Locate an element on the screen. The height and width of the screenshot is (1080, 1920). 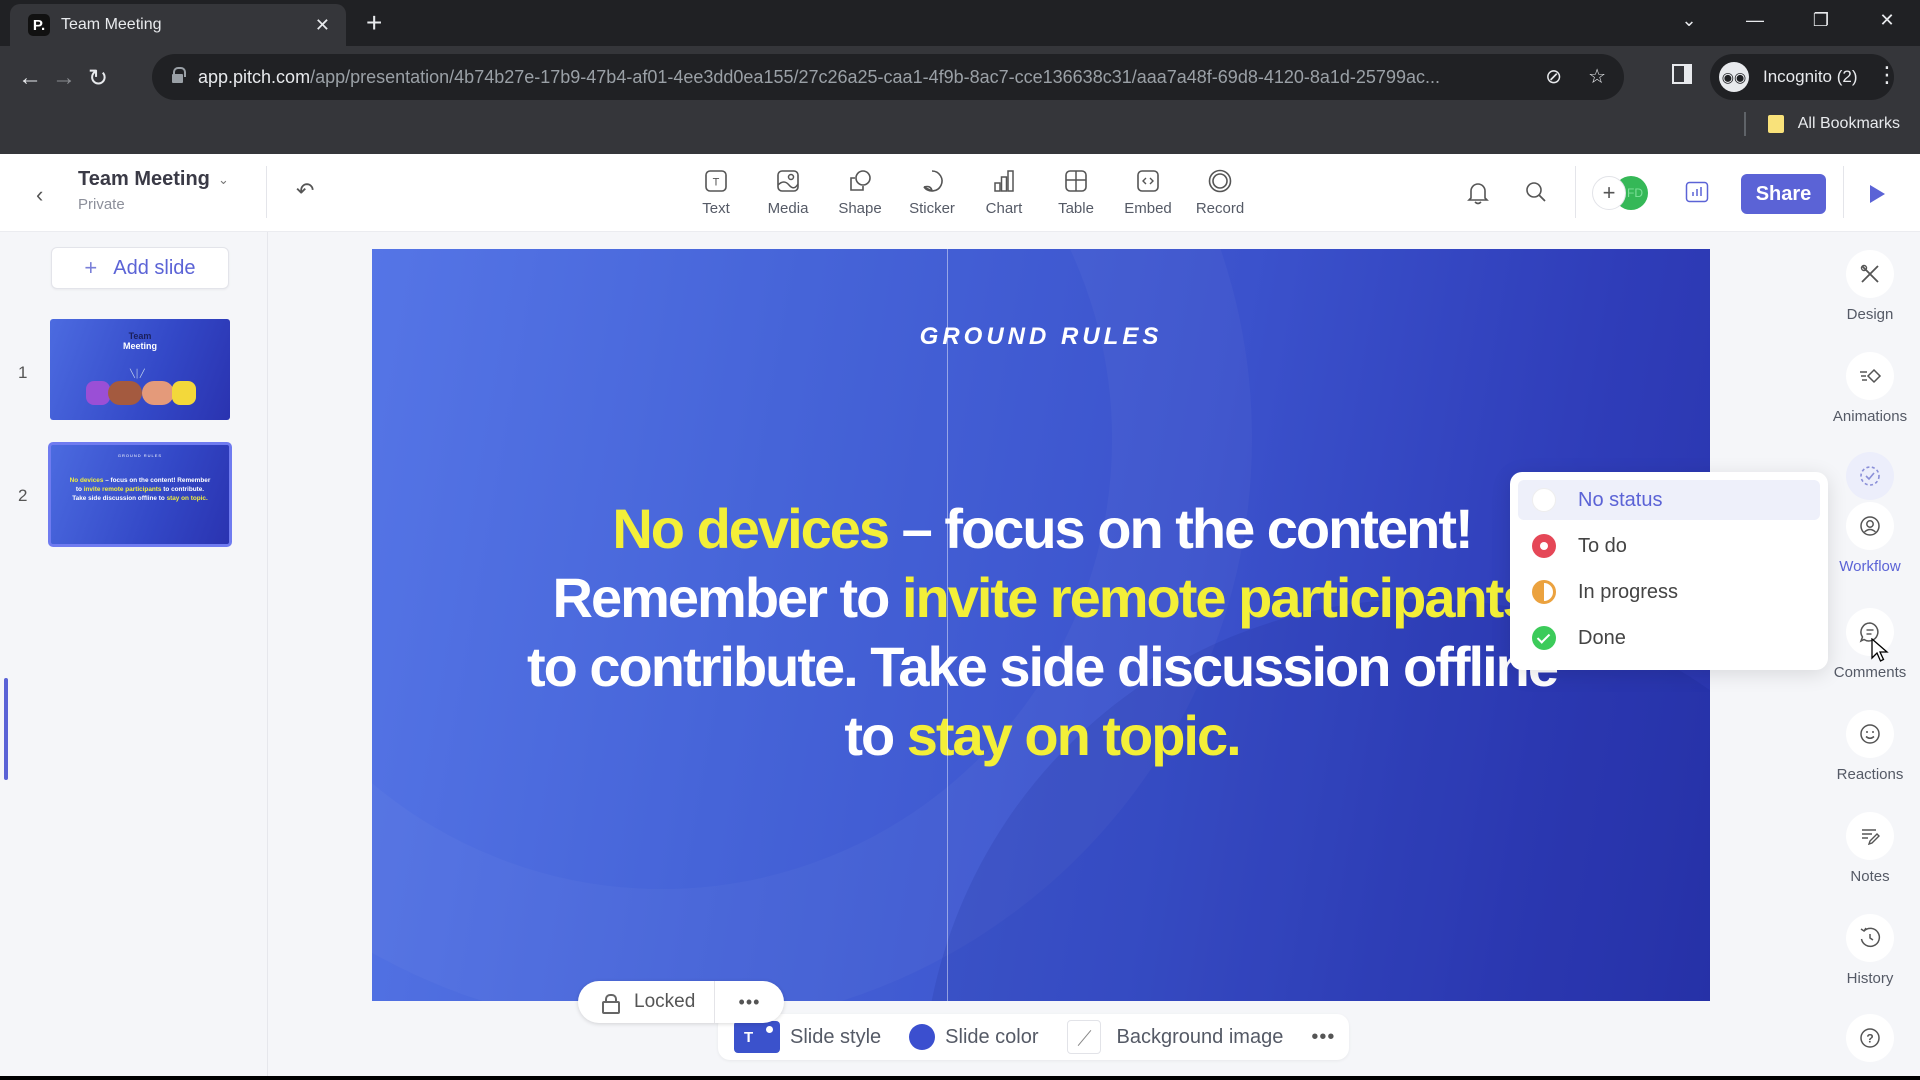
reload-icon: ↻ is located at coordinates (98, 78).